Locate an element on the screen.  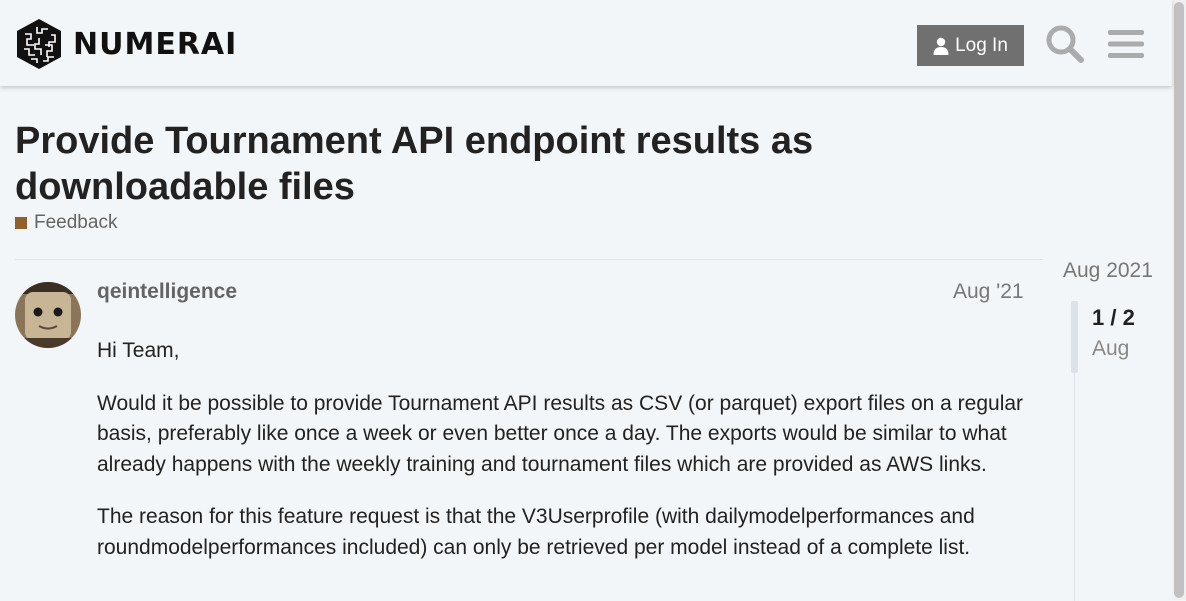
hamburger-menu-button is located at coordinates (1126, 44).